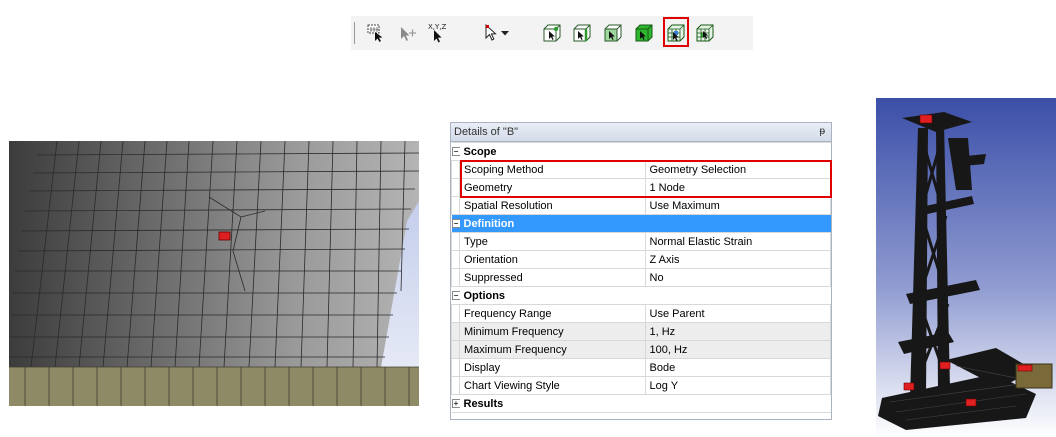  What do you see at coordinates (737, 277) in the screenshot?
I see `property-value: No` at bounding box center [737, 277].